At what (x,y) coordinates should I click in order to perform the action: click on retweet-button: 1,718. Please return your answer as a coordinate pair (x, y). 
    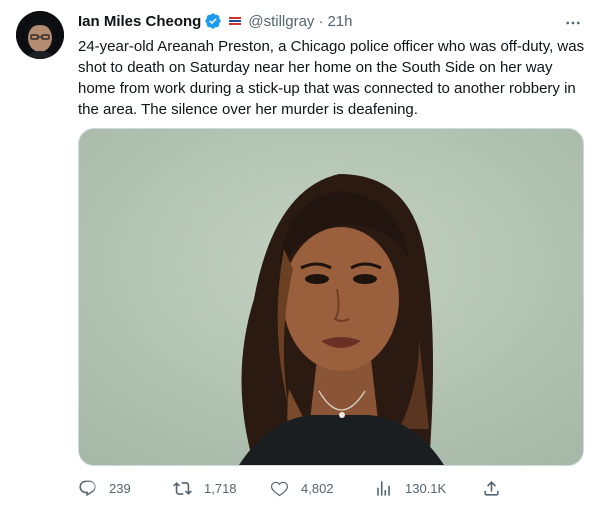
    Looking at the image, I should click on (205, 488).